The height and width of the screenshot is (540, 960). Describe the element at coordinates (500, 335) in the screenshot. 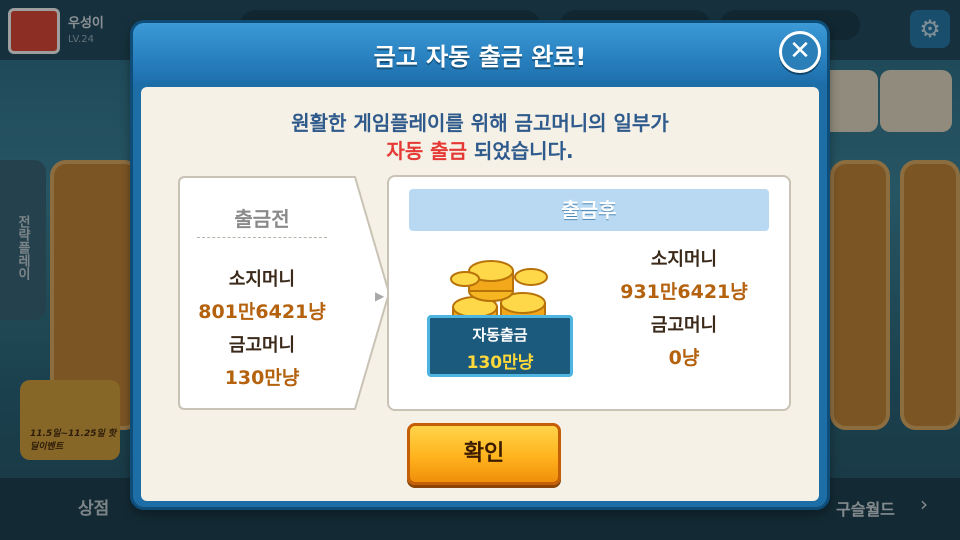

I see `auto-withdraw-label: 자동출금` at that location.